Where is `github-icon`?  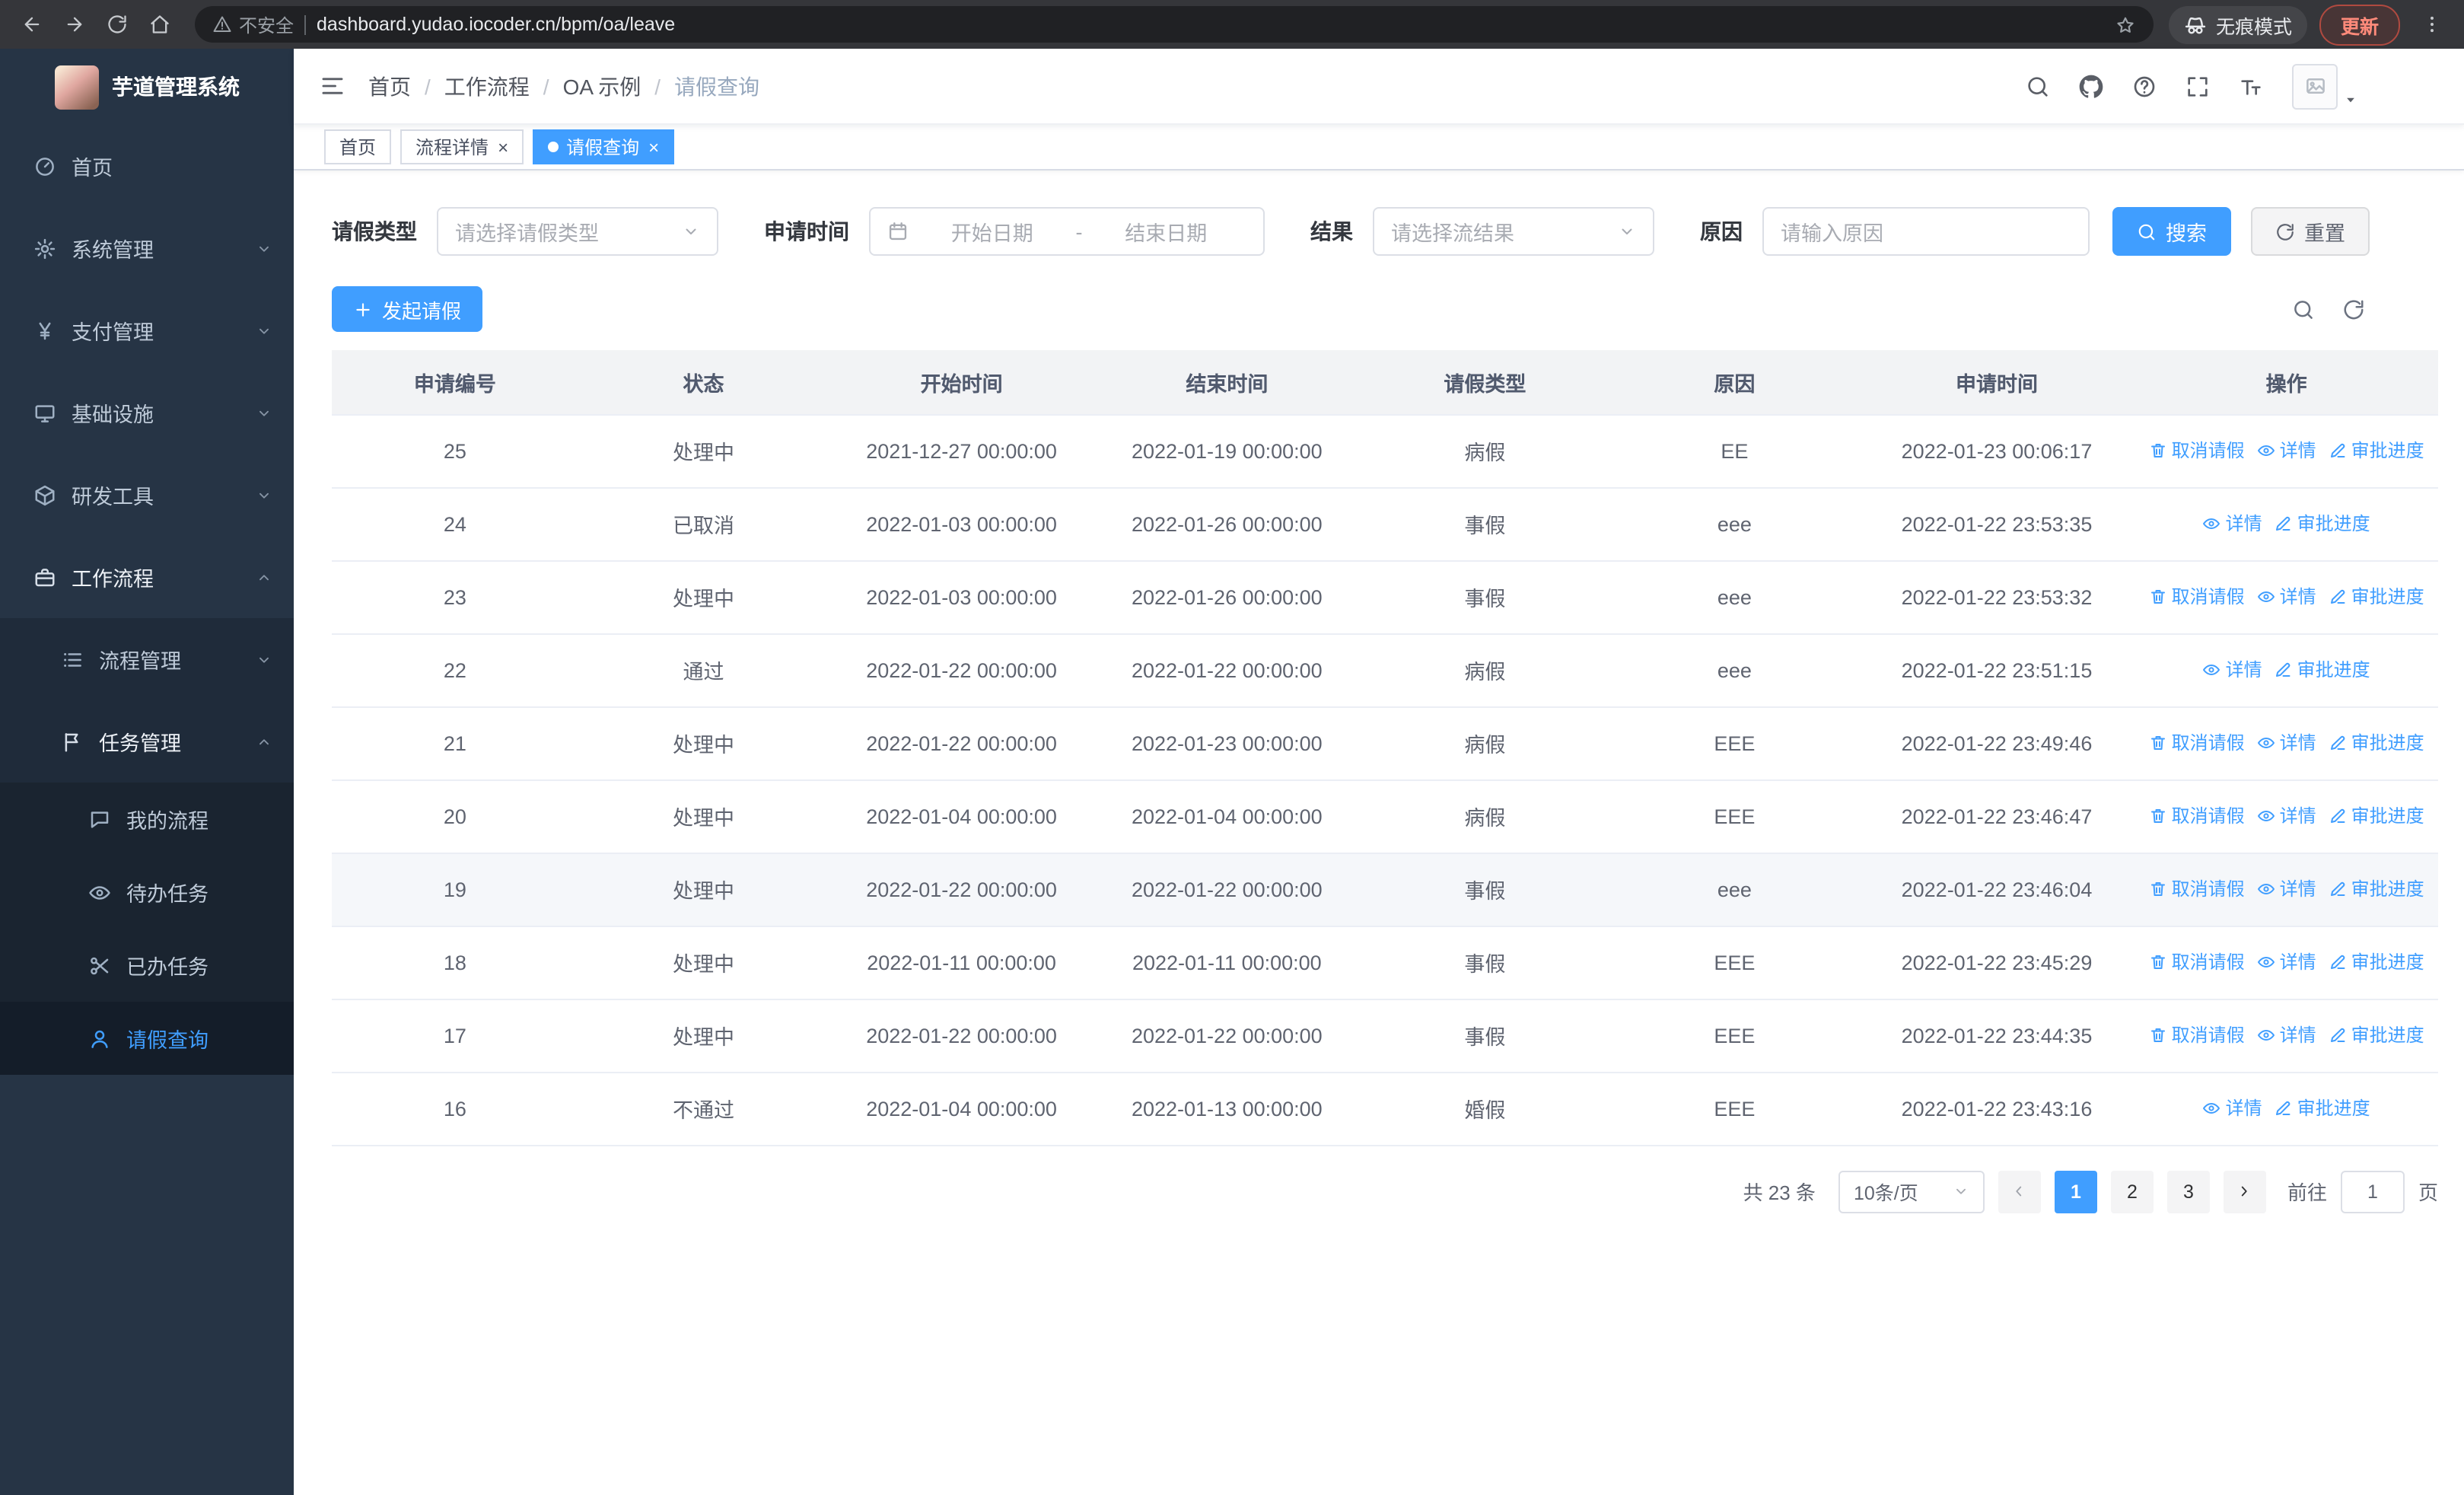
github-icon is located at coordinates (2091, 86).